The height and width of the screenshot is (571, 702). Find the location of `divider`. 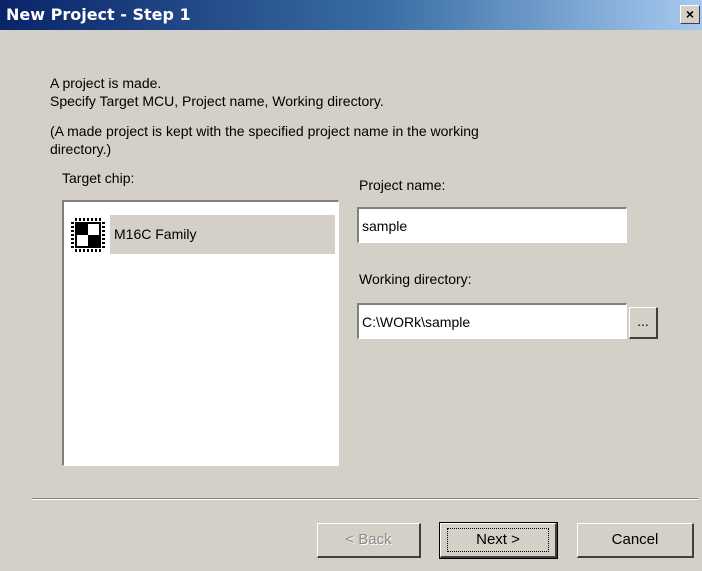

divider is located at coordinates (365, 499).